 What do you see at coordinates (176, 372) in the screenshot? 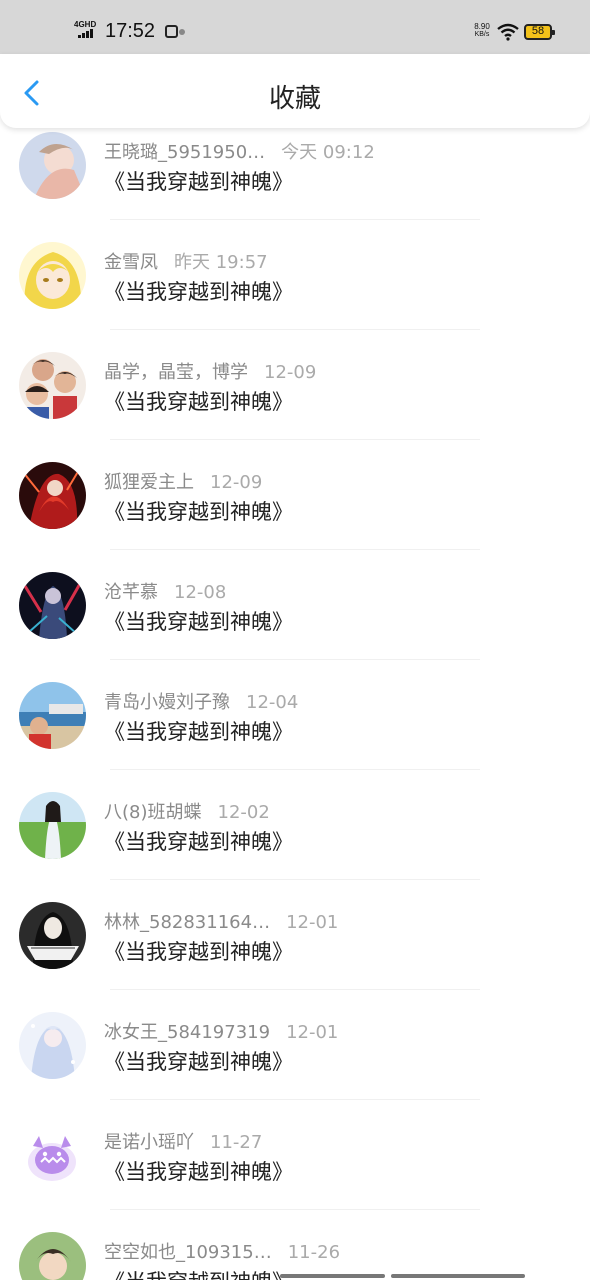
I see `username: 晶学，晶莹，博学` at bounding box center [176, 372].